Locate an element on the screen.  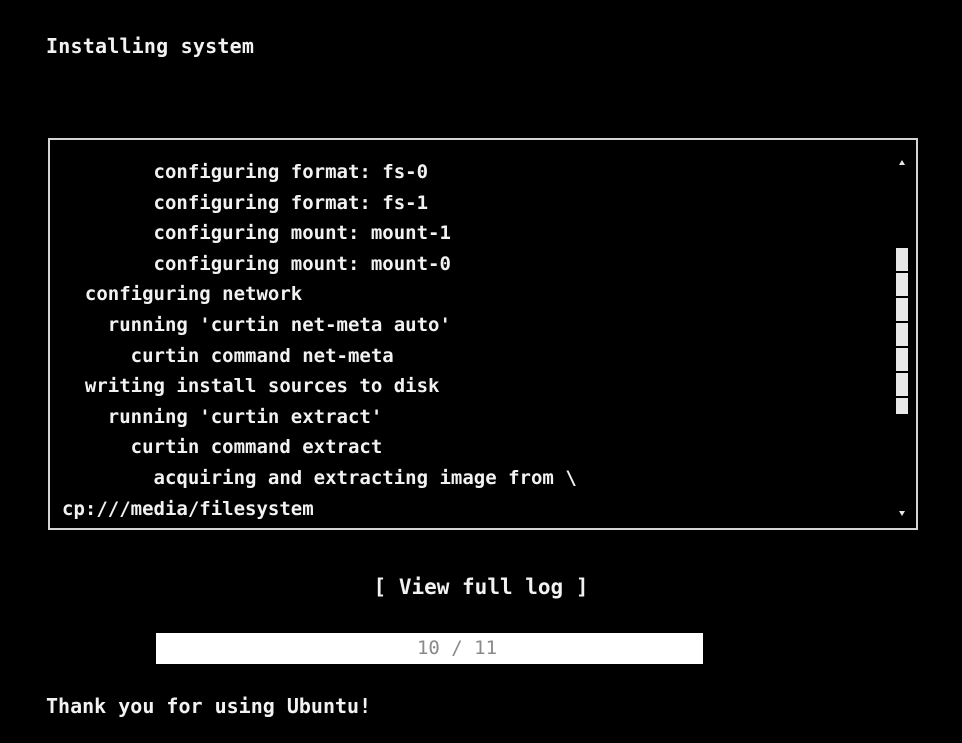
log-line: configuring format: fs-1 is located at coordinates (245, 202).